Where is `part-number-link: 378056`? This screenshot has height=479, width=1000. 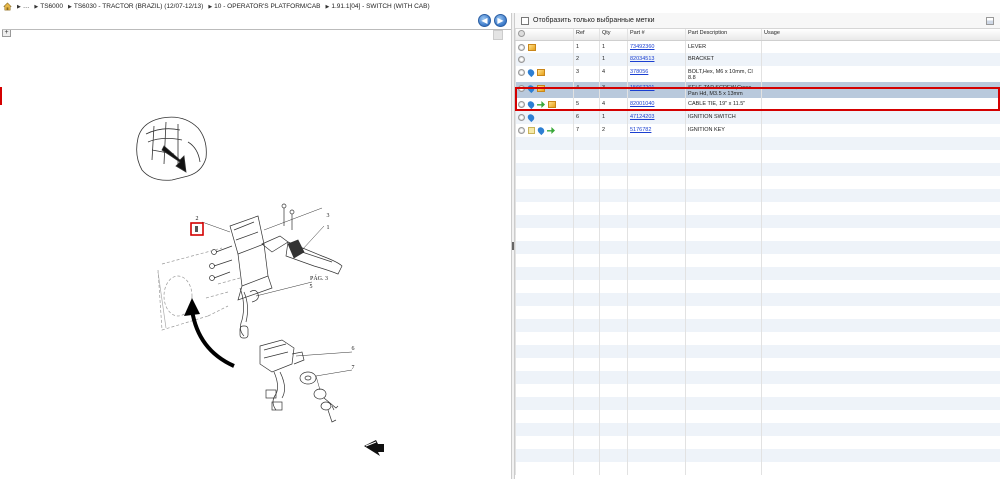
part-number-link: 378056 is located at coordinates (639, 72).